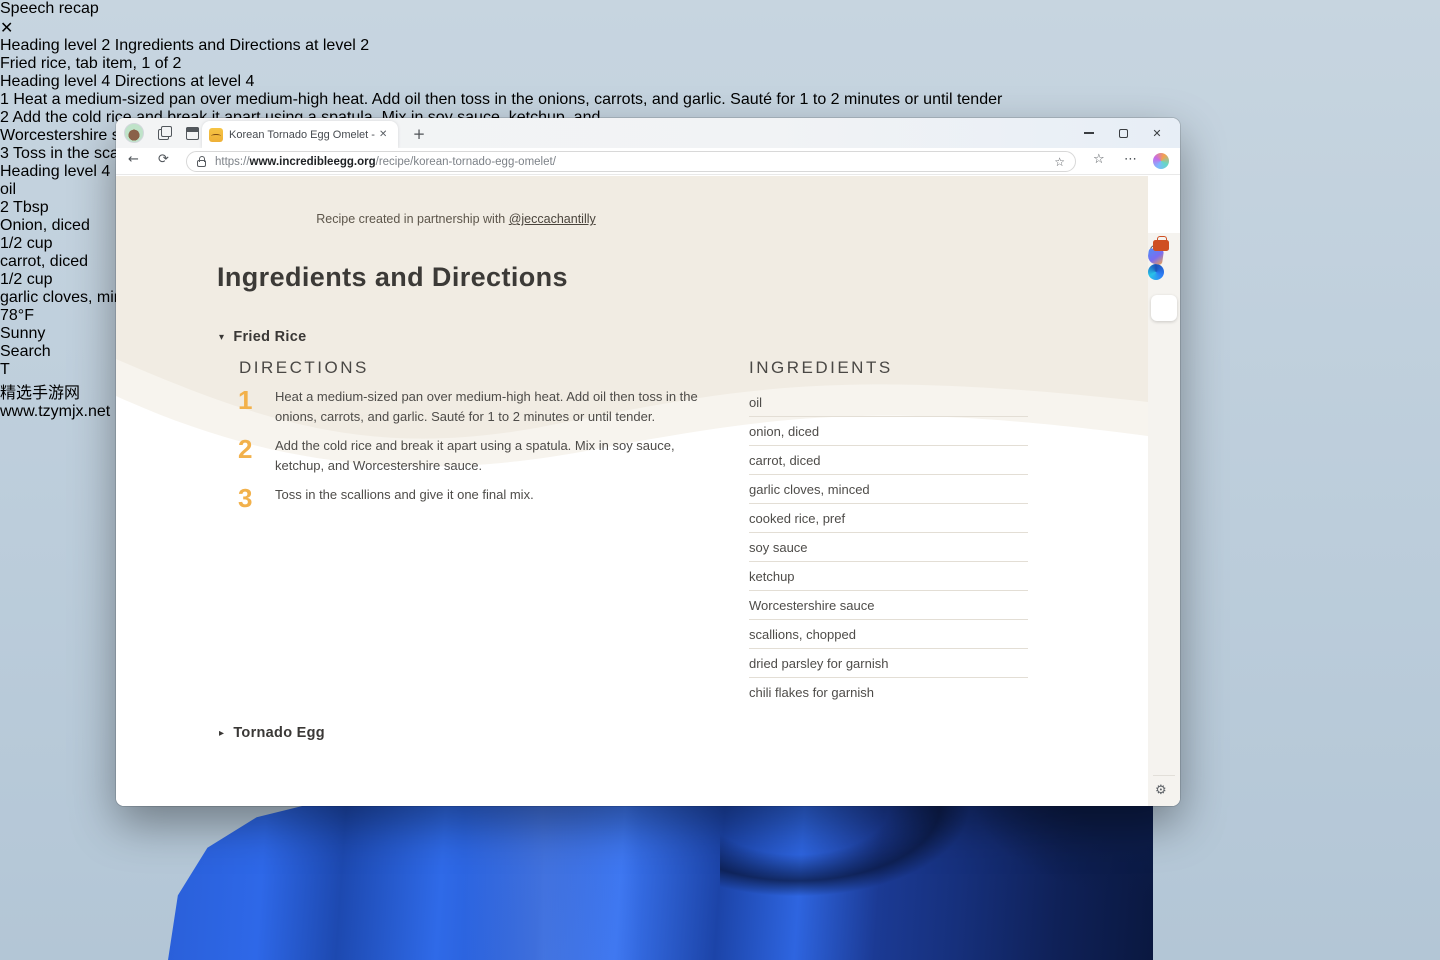 The image size is (1440, 960). I want to click on ingredient-item: oil, so click(888, 402).